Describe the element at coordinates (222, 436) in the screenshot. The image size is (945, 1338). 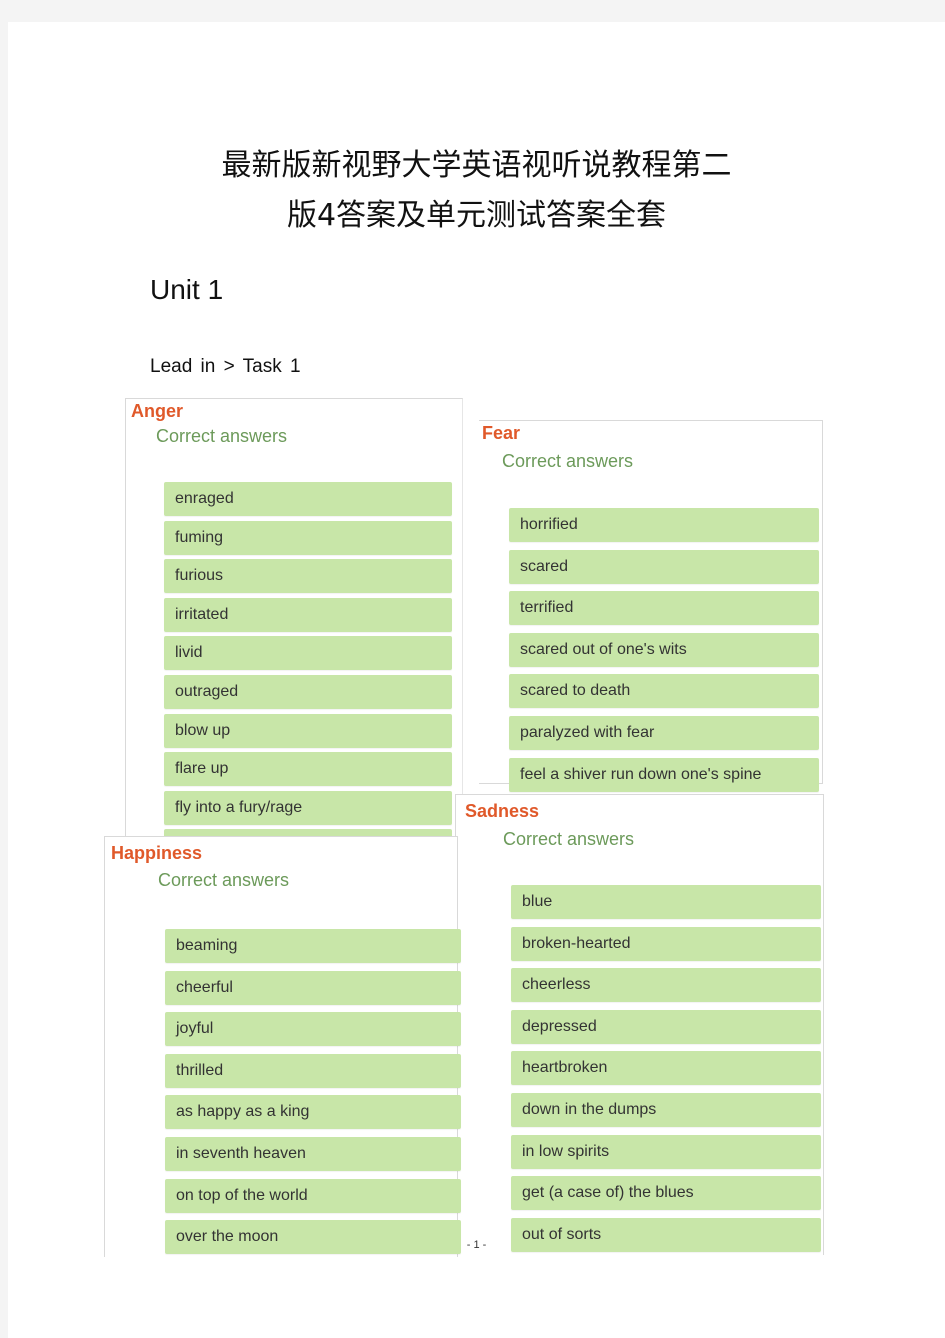
I see `anger-subtitle: Correct answers` at that location.